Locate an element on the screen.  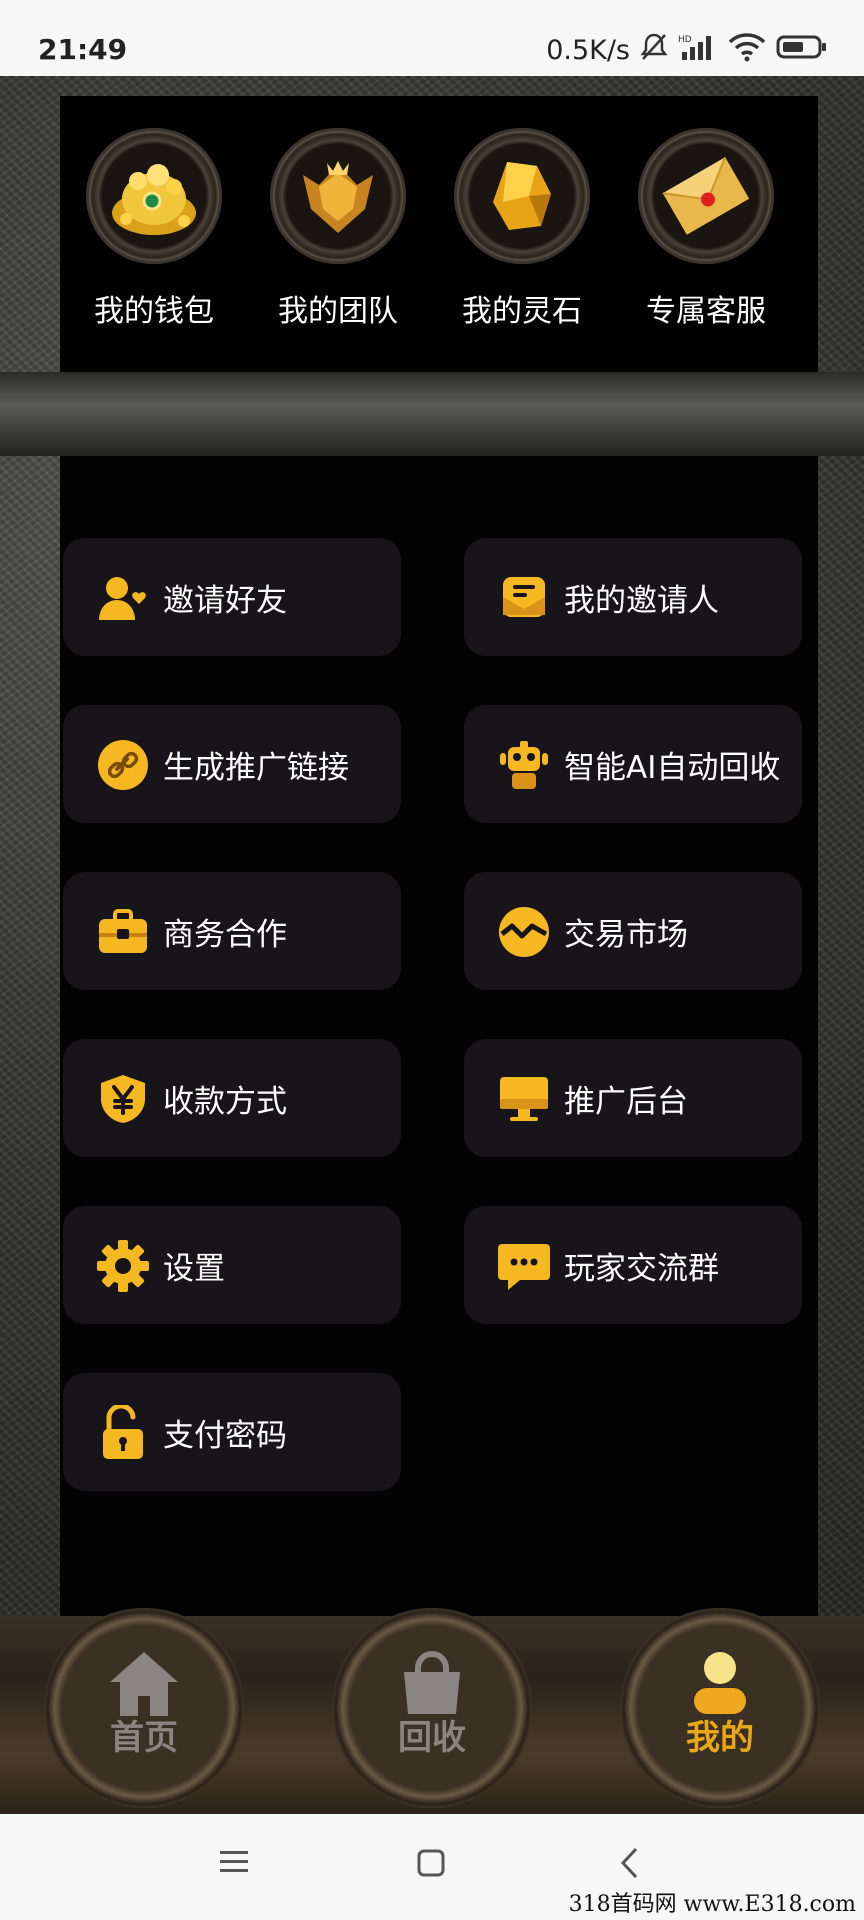
chat-bubble-icon is located at coordinates (524, 1266).